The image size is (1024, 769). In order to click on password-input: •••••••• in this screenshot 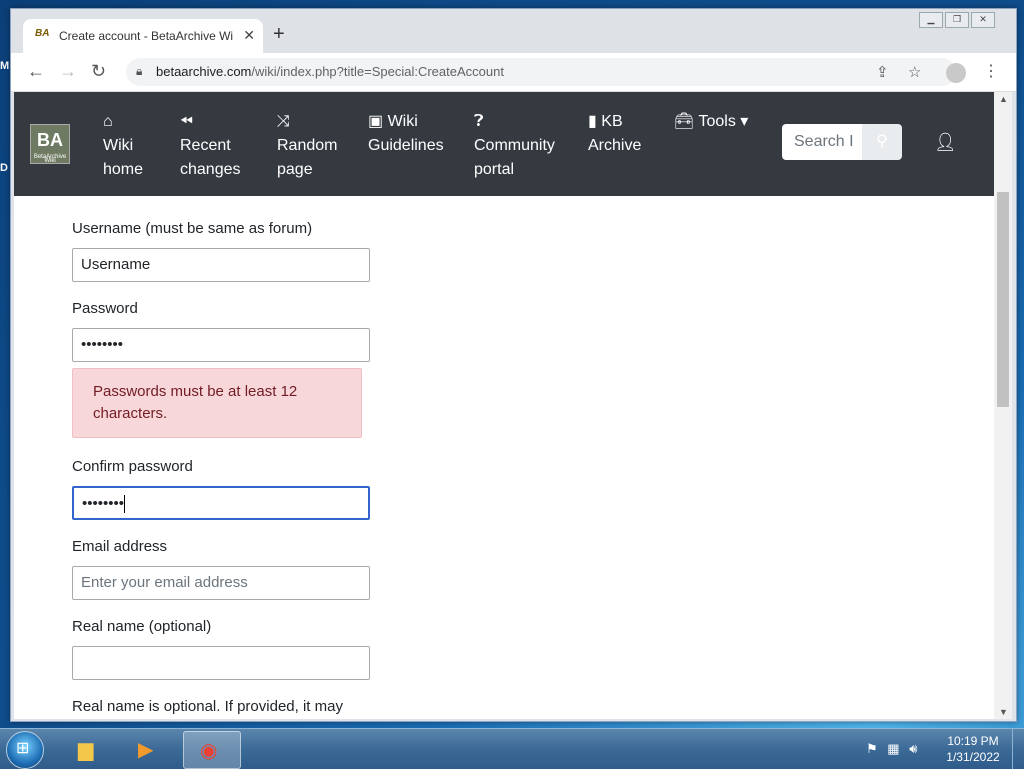, I will do `click(221, 345)`.